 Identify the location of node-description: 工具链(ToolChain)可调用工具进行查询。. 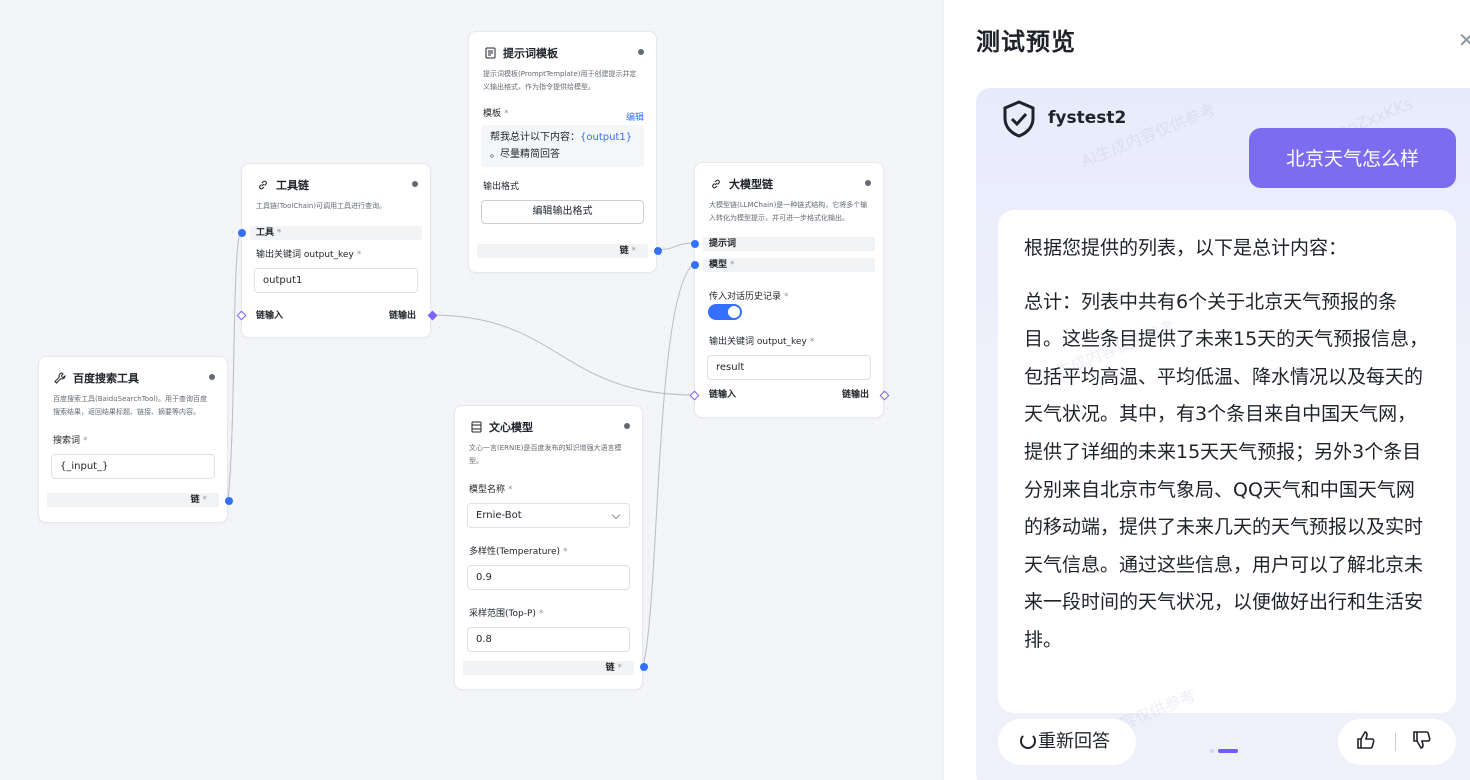
(321, 206).